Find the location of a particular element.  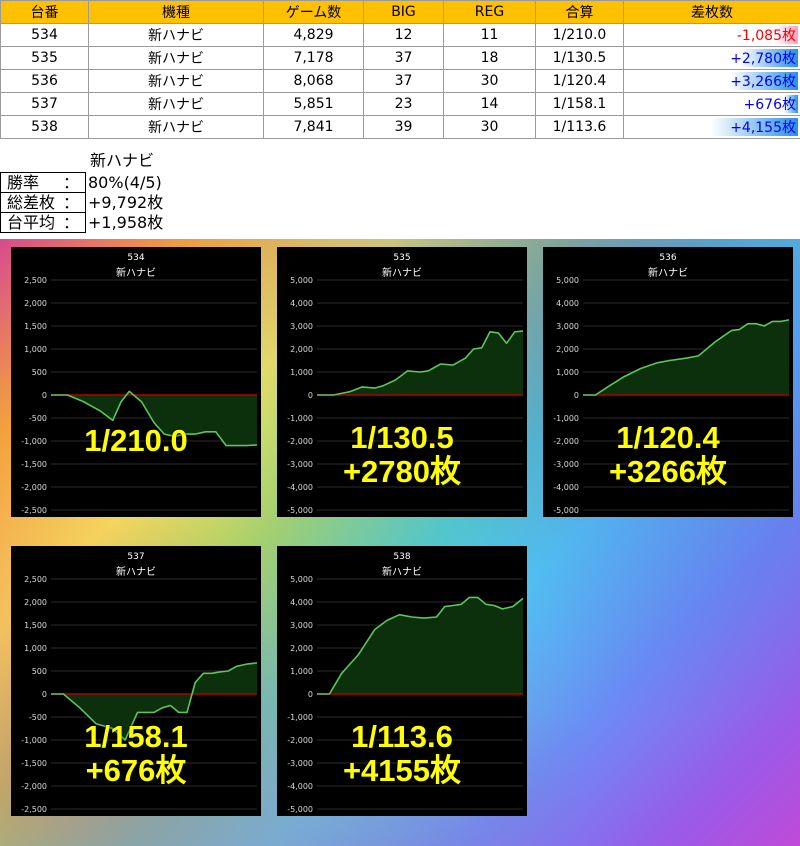

overlay-combined: 1/130.5 is located at coordinates (402, 437).